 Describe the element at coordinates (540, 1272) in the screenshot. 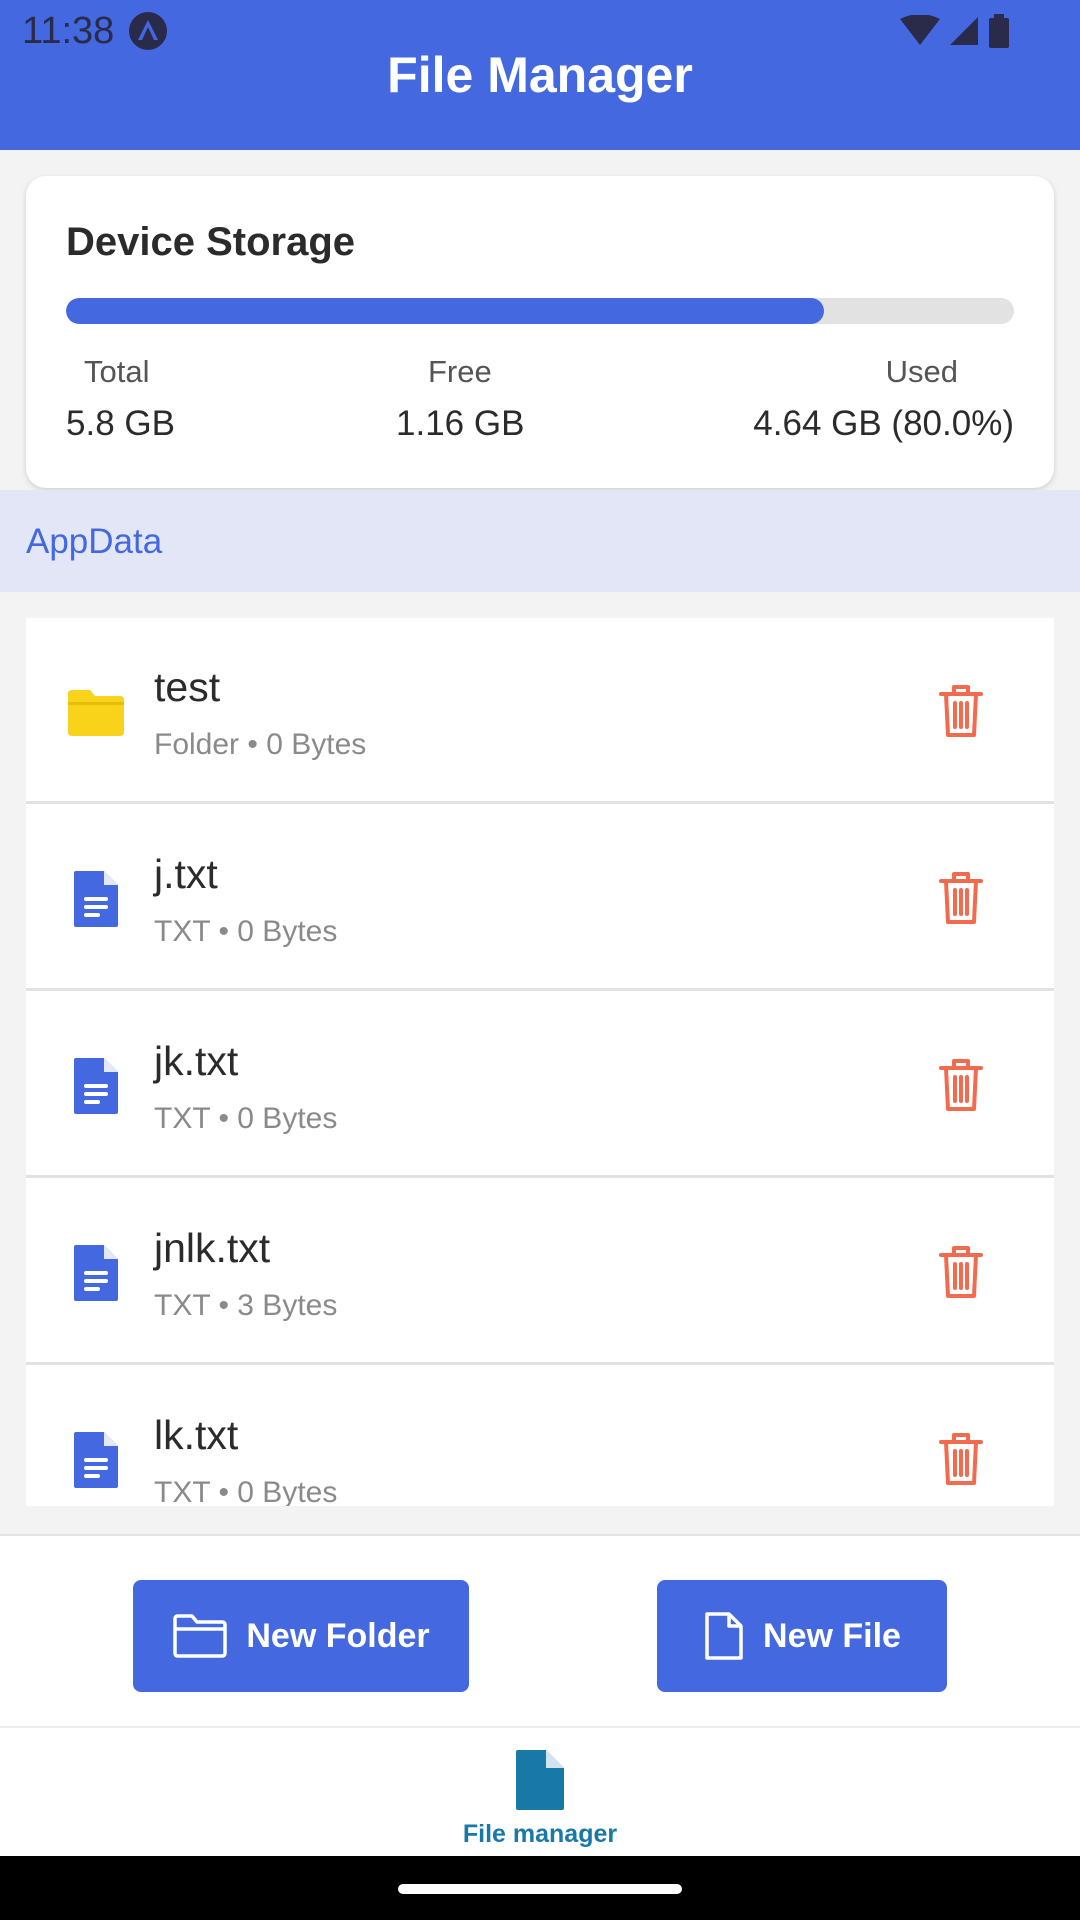

I see `list-item-file: jnlk.txt TXT • 3 Bytes` at that location.